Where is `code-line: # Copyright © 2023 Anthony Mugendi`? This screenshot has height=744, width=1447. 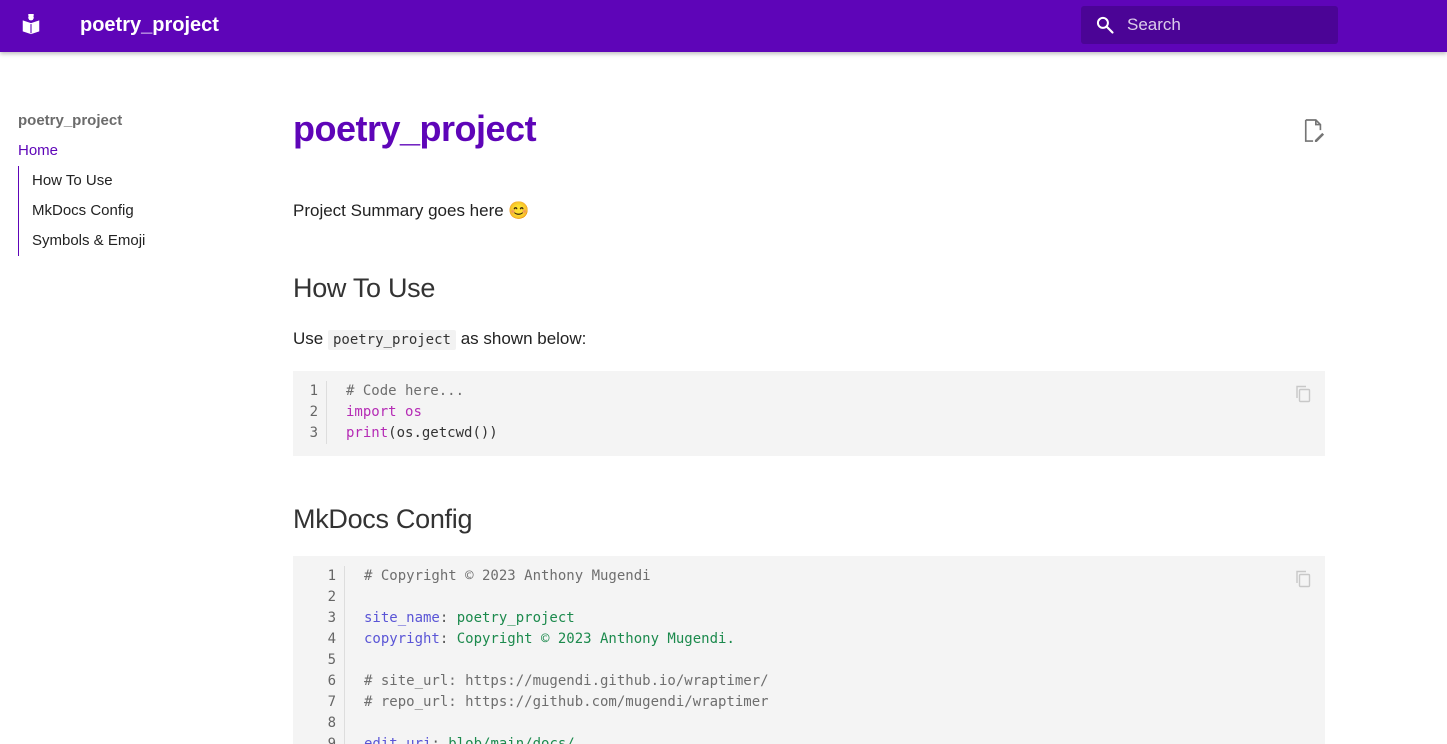
code-line: # Copyright © 2023 Anthony Mugendi is located at coordinates (566, 576).